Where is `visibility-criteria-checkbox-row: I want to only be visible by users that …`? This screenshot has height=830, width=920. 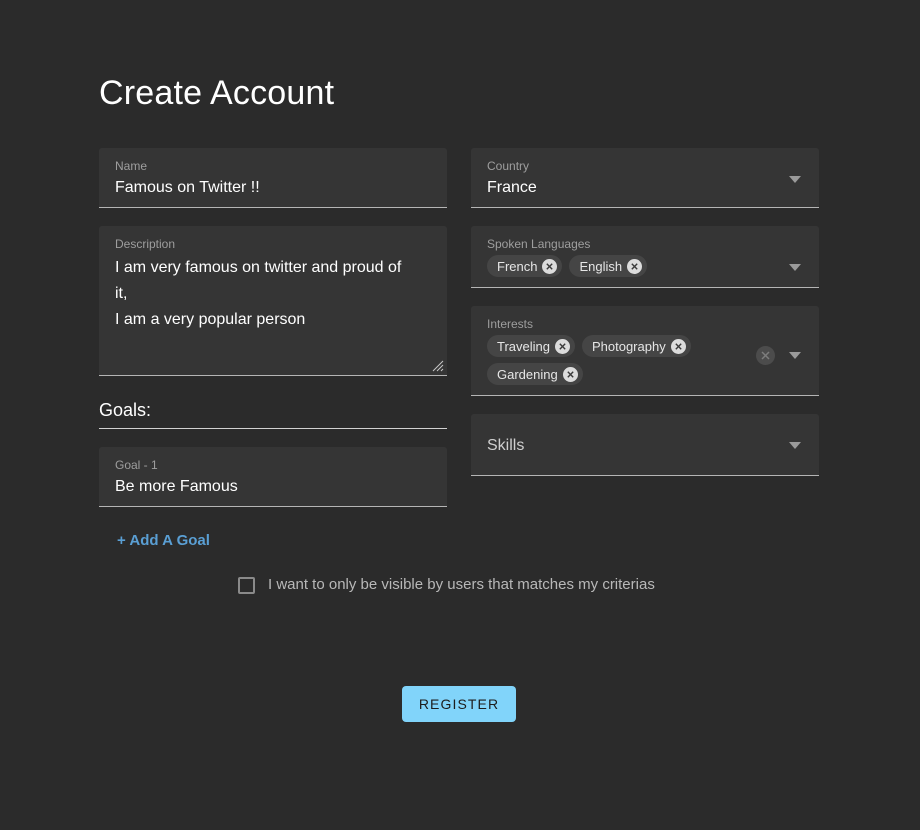 visibility-criteria-checkbox-row: I want to only be visible by users that … is located at coordinates (446, 585).